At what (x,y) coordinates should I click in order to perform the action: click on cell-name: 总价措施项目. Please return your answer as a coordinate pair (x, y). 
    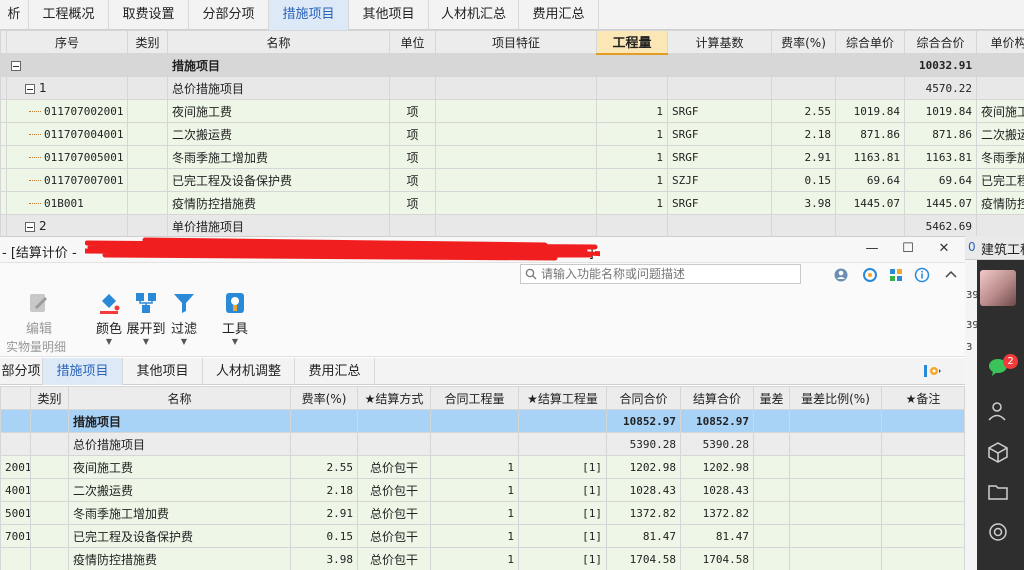
    Looking at the image, I should click on (179, 444).